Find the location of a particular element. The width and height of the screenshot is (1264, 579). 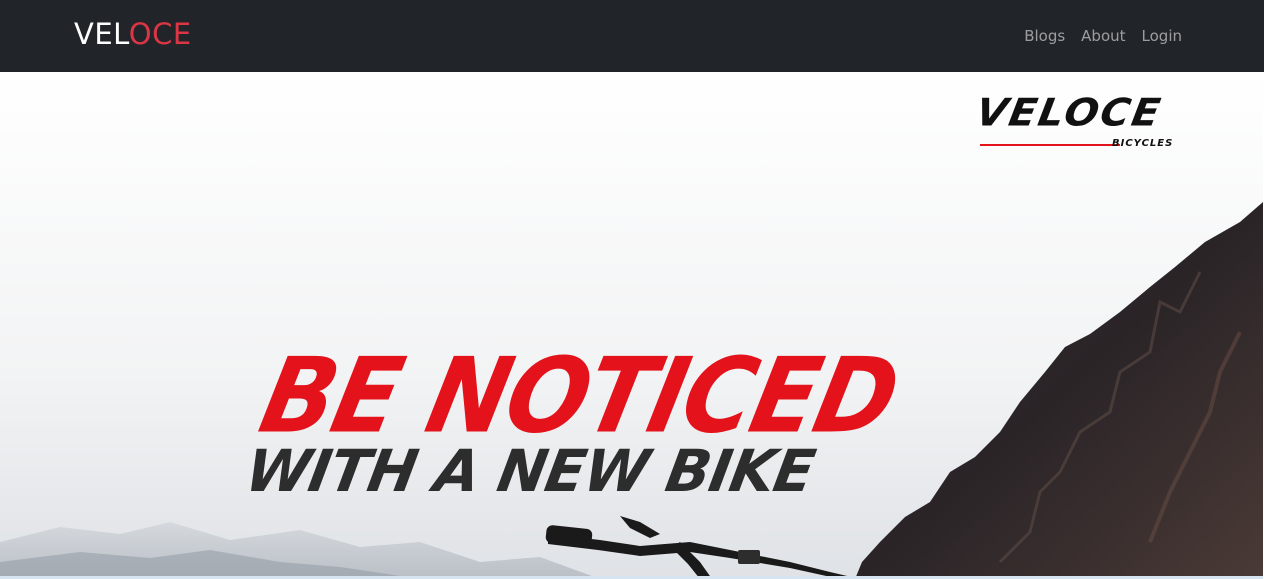

top-navbar: VELOCE Blogs About Login is located at coordinates (632, 36).